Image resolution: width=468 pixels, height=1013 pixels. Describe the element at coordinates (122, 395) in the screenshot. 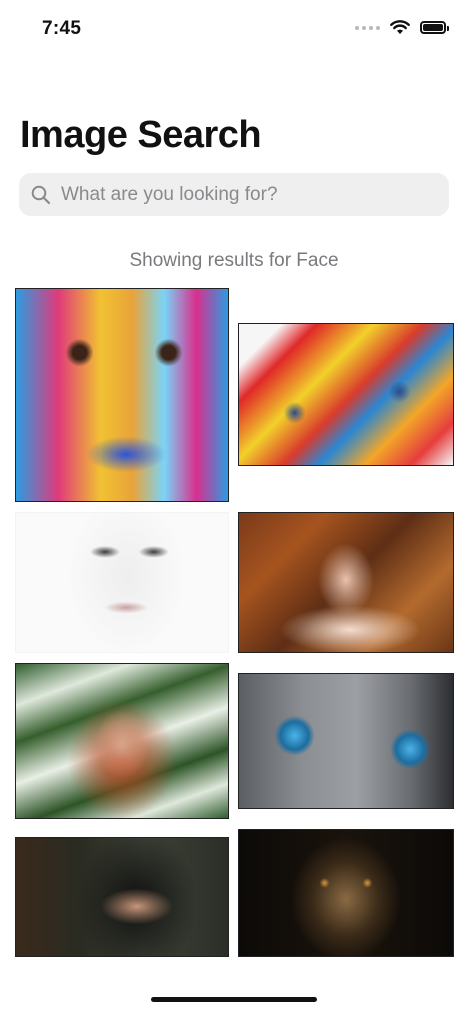

I see `image-colorful-painted-face` at that location.